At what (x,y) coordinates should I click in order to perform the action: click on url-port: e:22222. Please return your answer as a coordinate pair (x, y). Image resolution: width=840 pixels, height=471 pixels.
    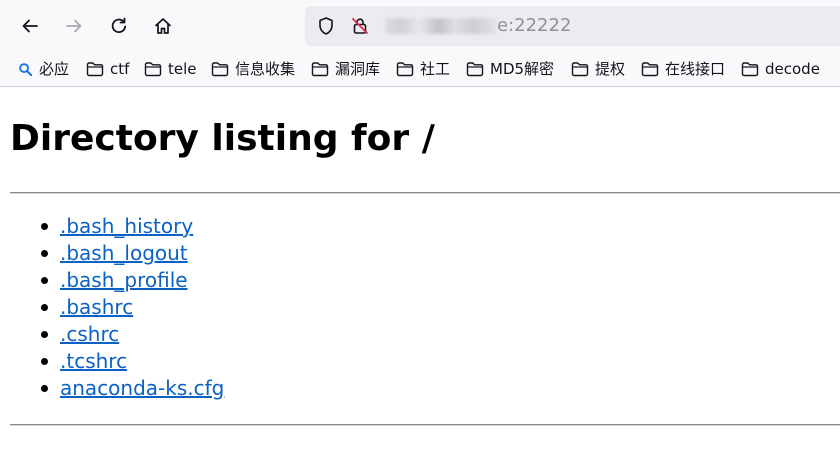
    Looking at the image, I should click on (534, 25).